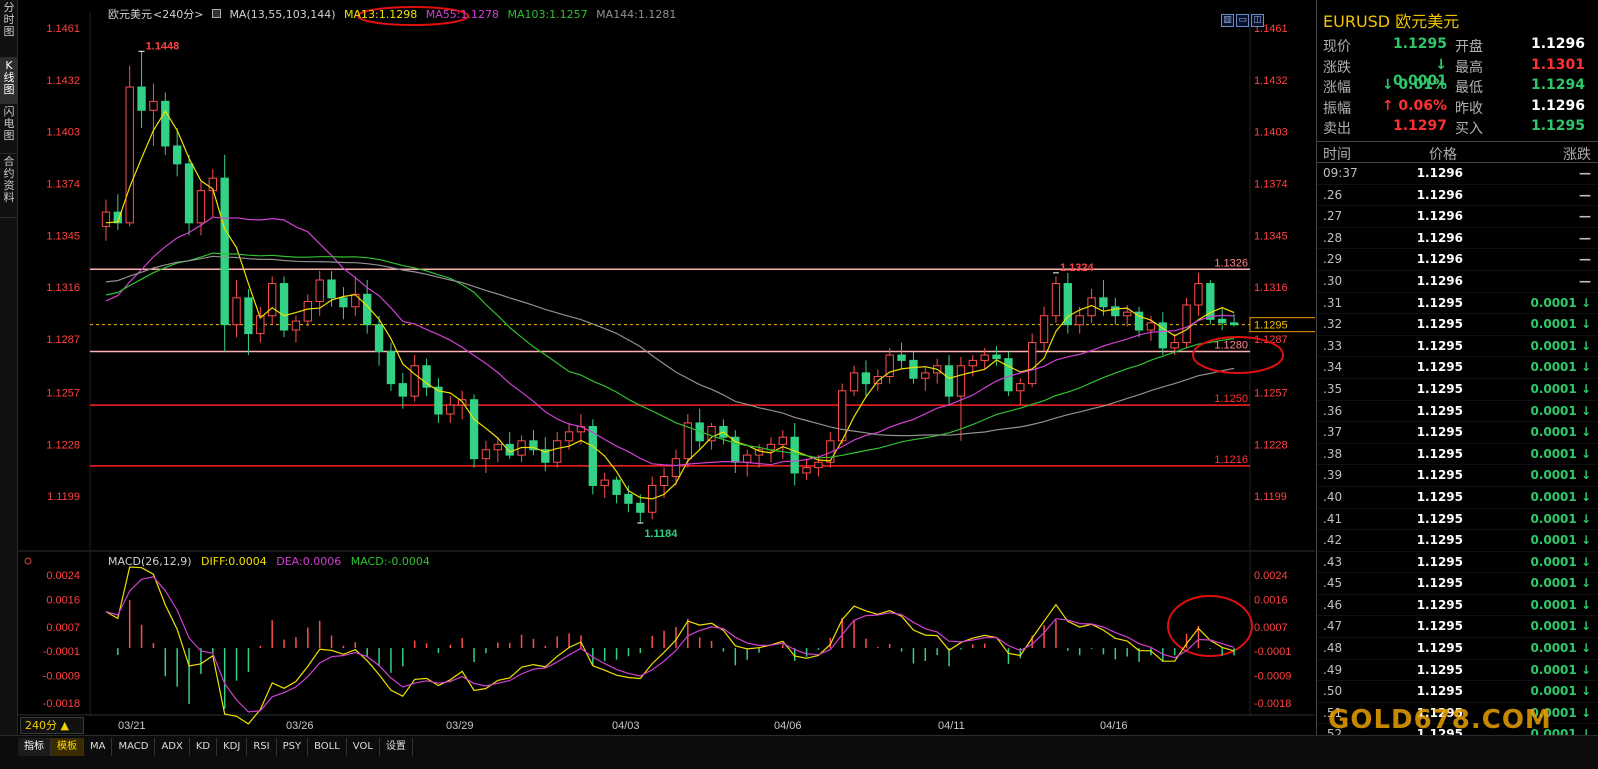 This screenshot has width=1598, height=769. What do you see at coordinates (1270, 497) in the screenshot?
I see `price-tick-right: 1.1199` at bounding box center [1270, 497].